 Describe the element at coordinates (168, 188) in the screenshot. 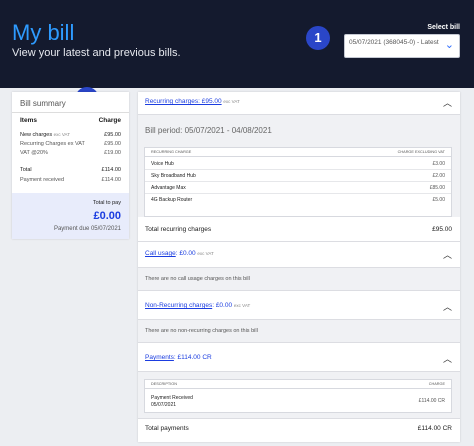

I see `charge-name: Advantage Max` at that location.